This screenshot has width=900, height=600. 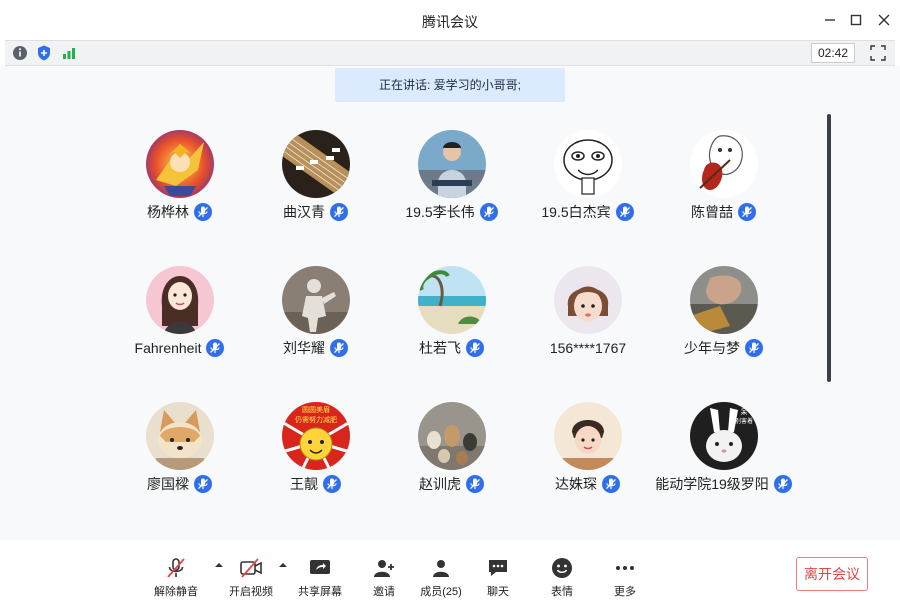 I want to click on child-avatar, so click(x=588, y=300).